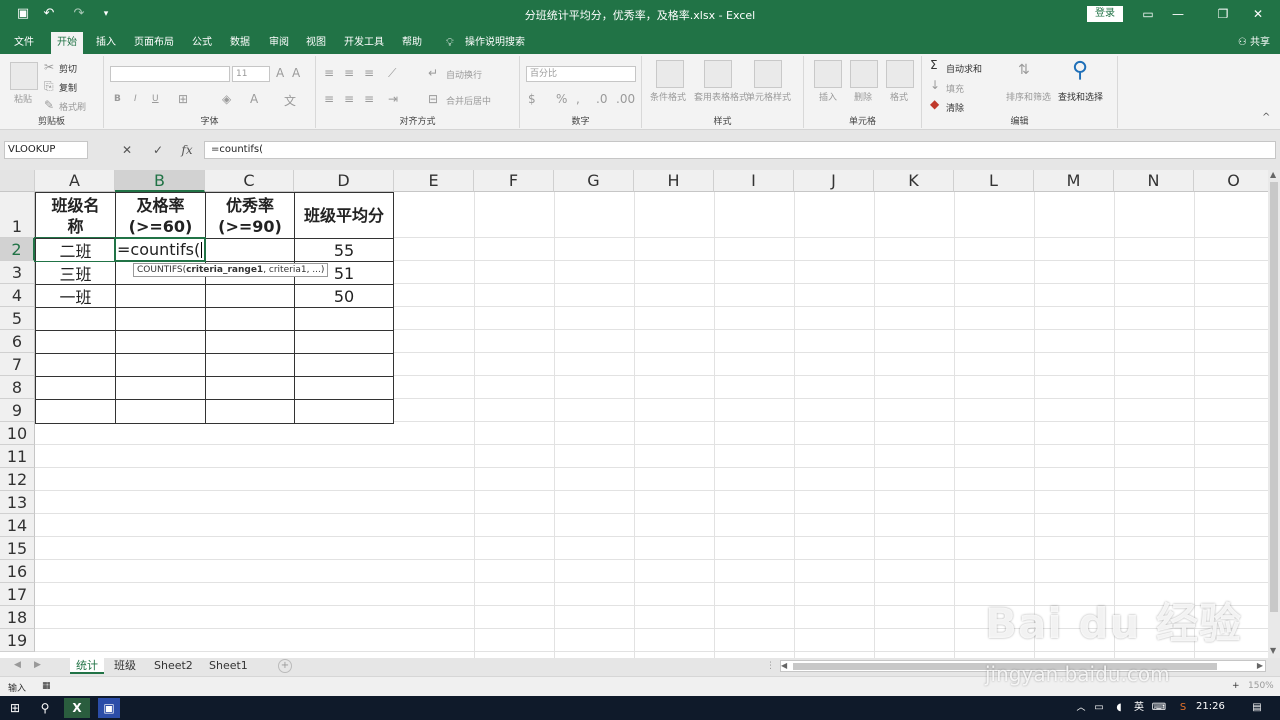 This screenshot has width=1280, height=720. What do you see at coordinates (329, 73) in the screenshot?
I see `align-top-icon: ≡` at bounding box center [329, 73].